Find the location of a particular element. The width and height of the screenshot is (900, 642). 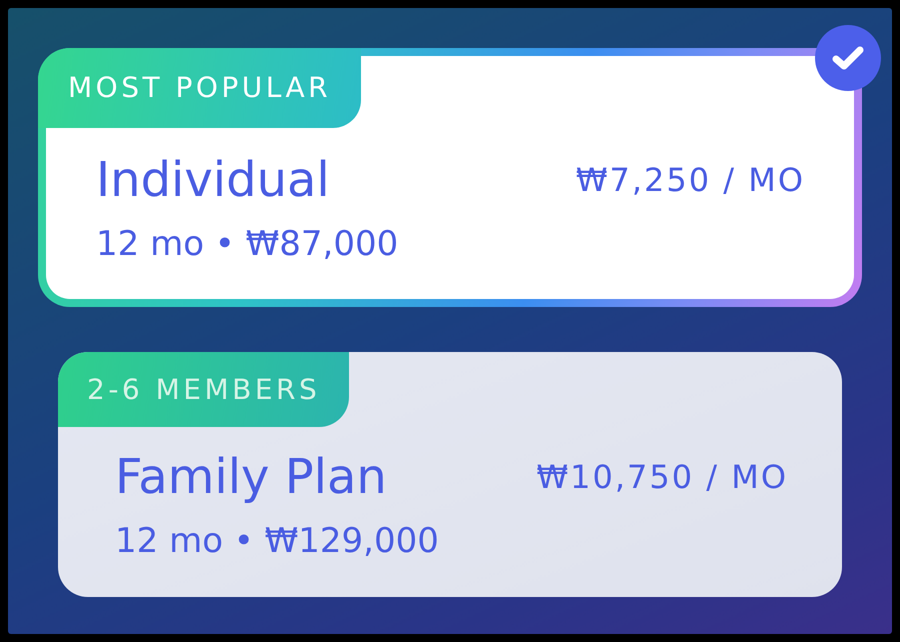

billing-summary: 12 mo • ₩87,000 is located at coordinates (247, 244).